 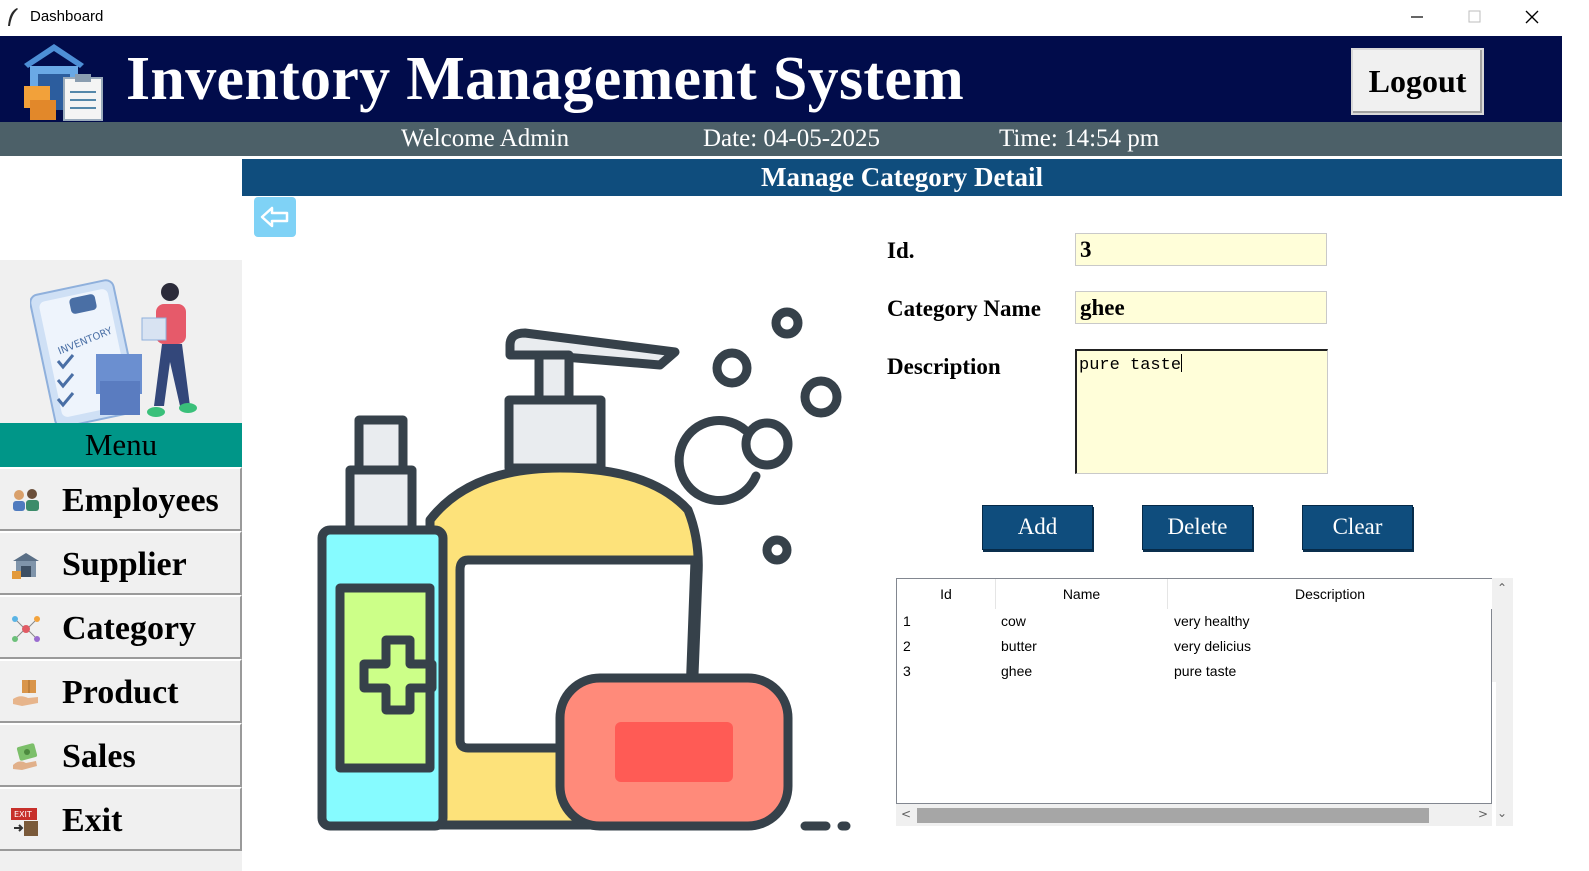 I want to click on sidebar-item-sales: Sales, so click(x=121, y=755).